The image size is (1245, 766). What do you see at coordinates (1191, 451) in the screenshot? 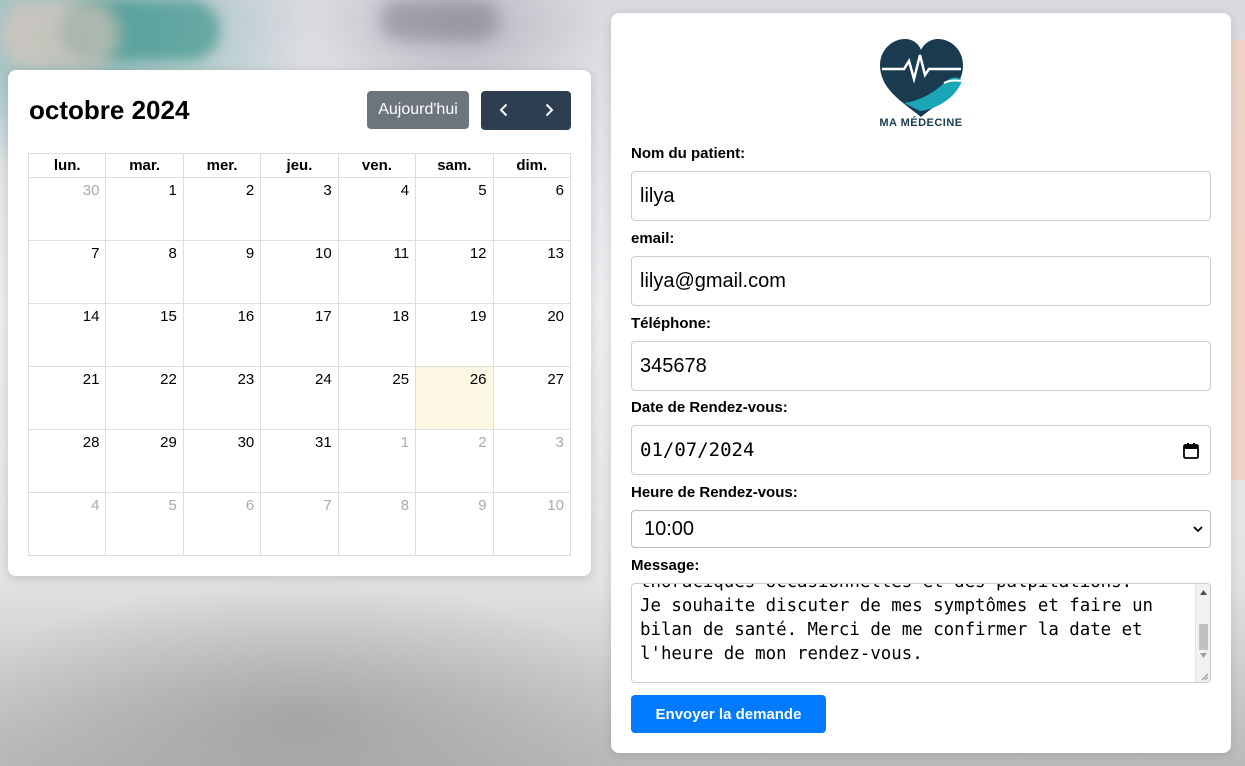
I see `calendar-icon` at bounding box center [1191, 451].